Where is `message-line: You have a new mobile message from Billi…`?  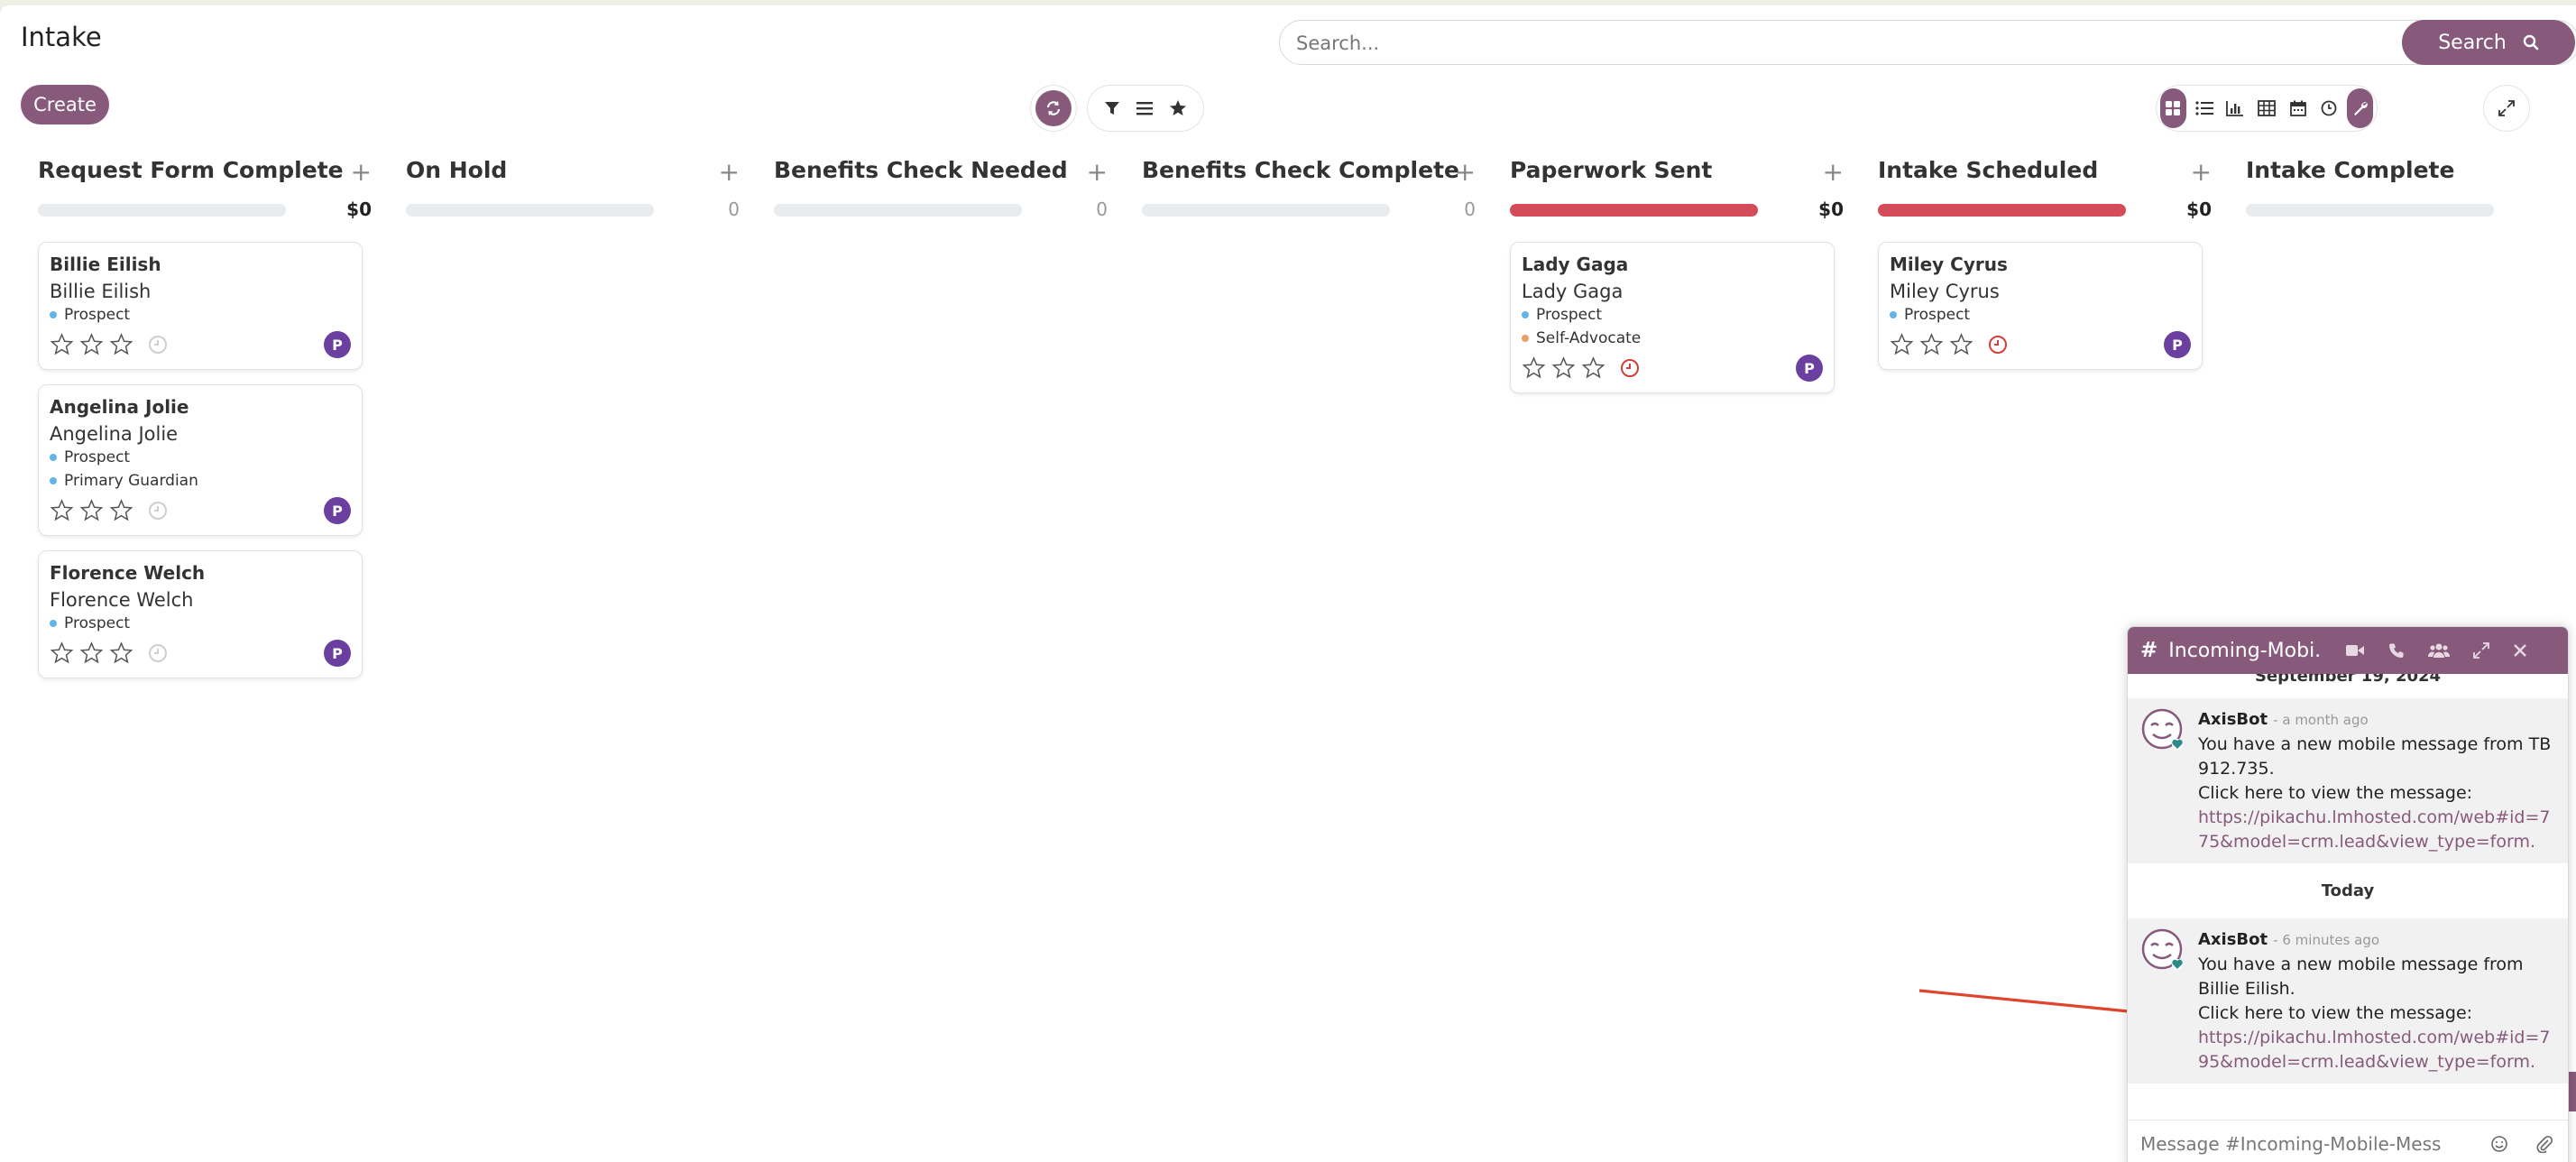
message-line: You have a new mobile message from Billi… is located at coordinates (2361, 976).